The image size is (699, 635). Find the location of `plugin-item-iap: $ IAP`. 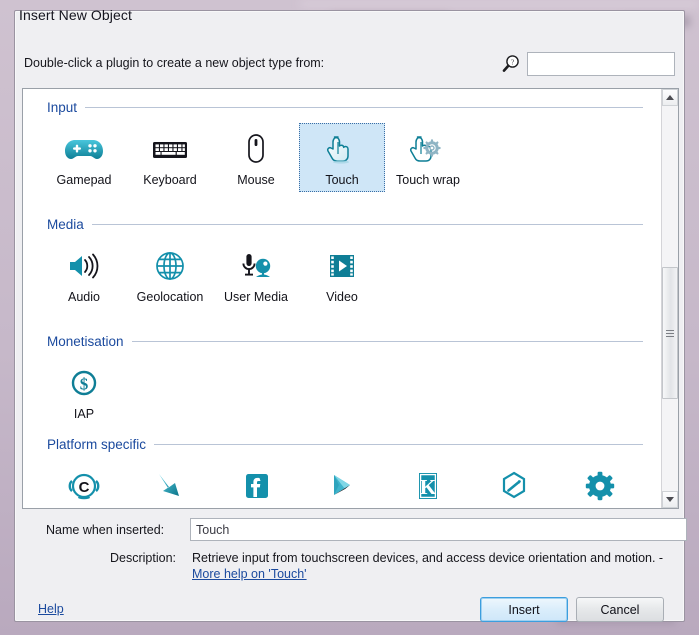

plugin-item-iap: $ IAP is located at coordinates (84, 391).